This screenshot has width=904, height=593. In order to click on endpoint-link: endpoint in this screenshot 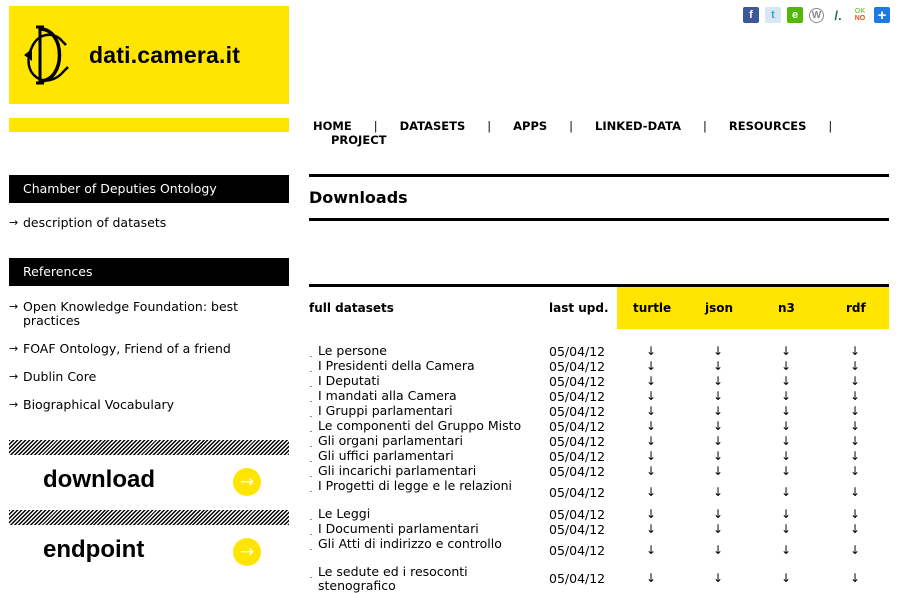, I will do `click(93, 550)`.